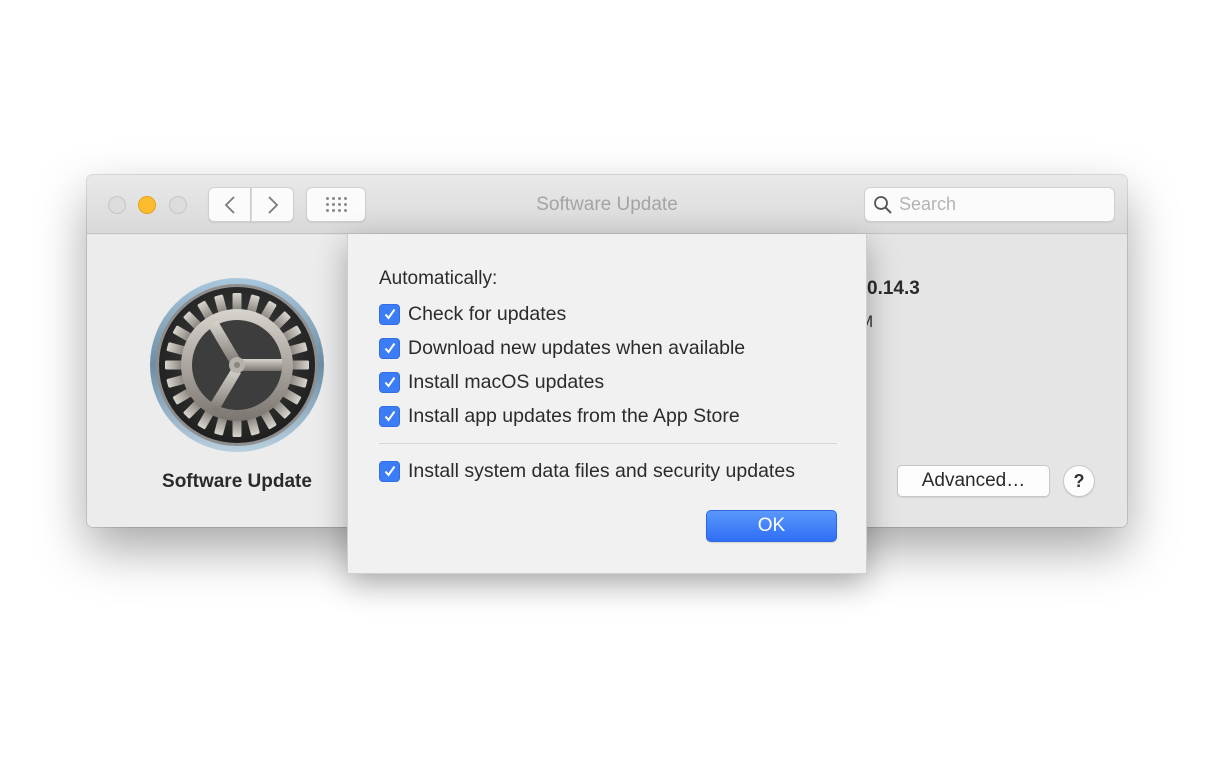 The width and height of the screenshot is (1216, 760). I want to click on help-button: ?, so click(1079, 481).